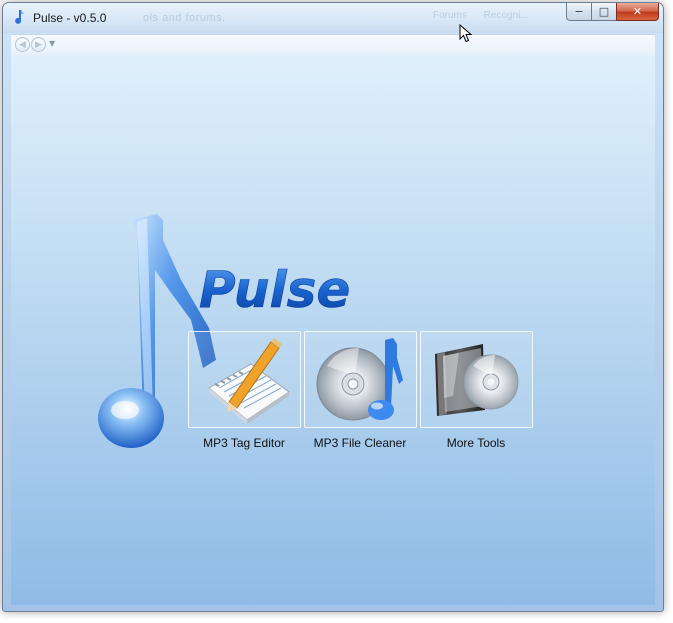 The image size is (673, 623). Describe the element at coordinates (52, 43) in the screenshot. I see `chevron-down-icon: ▼` at that location.